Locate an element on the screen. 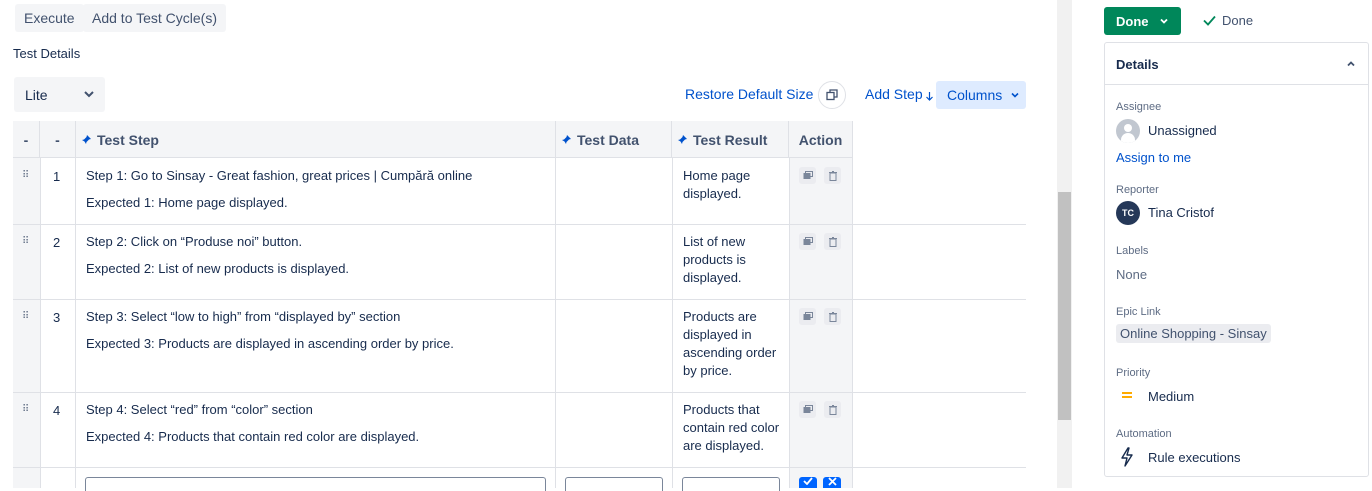  detach-button is located at coordinates (832, 95).